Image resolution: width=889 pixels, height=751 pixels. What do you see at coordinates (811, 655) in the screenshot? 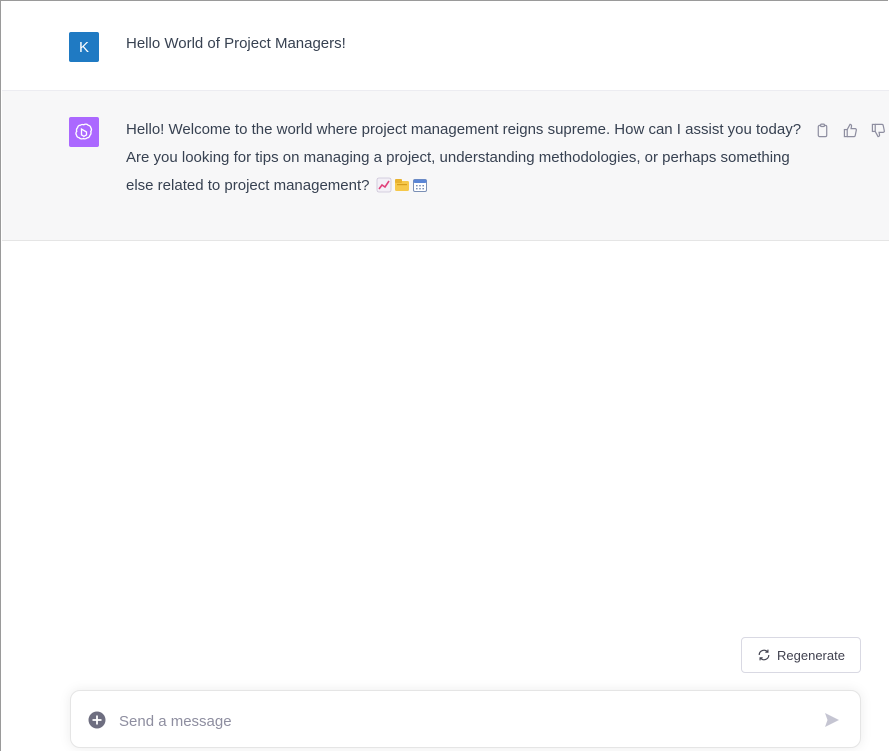
I see `regenerate-label: Regenerate` at bounding box center [811, 655].